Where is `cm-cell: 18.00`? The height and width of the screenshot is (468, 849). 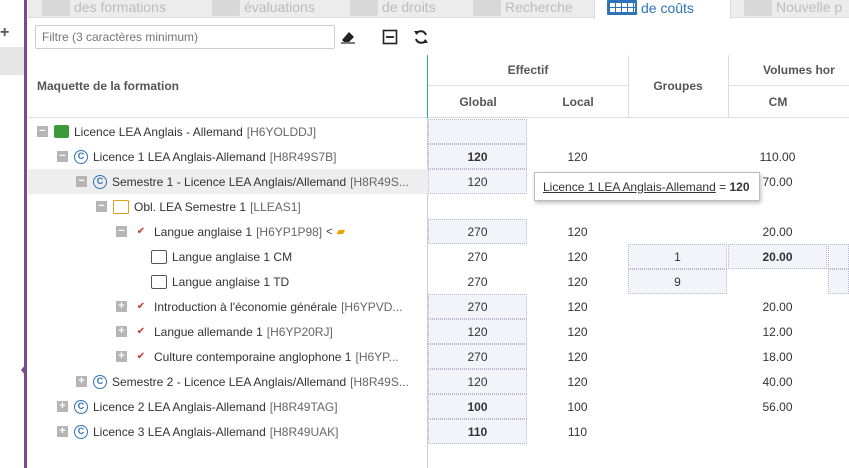 cm-cell: 18.00 is located at coordinates (777, 356).